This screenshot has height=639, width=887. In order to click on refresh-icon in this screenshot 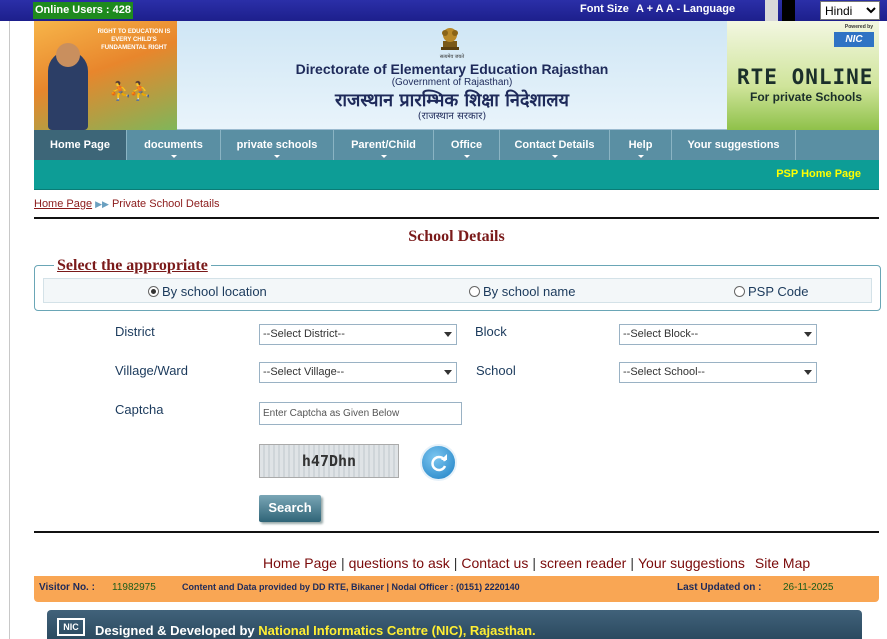, I will do `click(439, 463)`.